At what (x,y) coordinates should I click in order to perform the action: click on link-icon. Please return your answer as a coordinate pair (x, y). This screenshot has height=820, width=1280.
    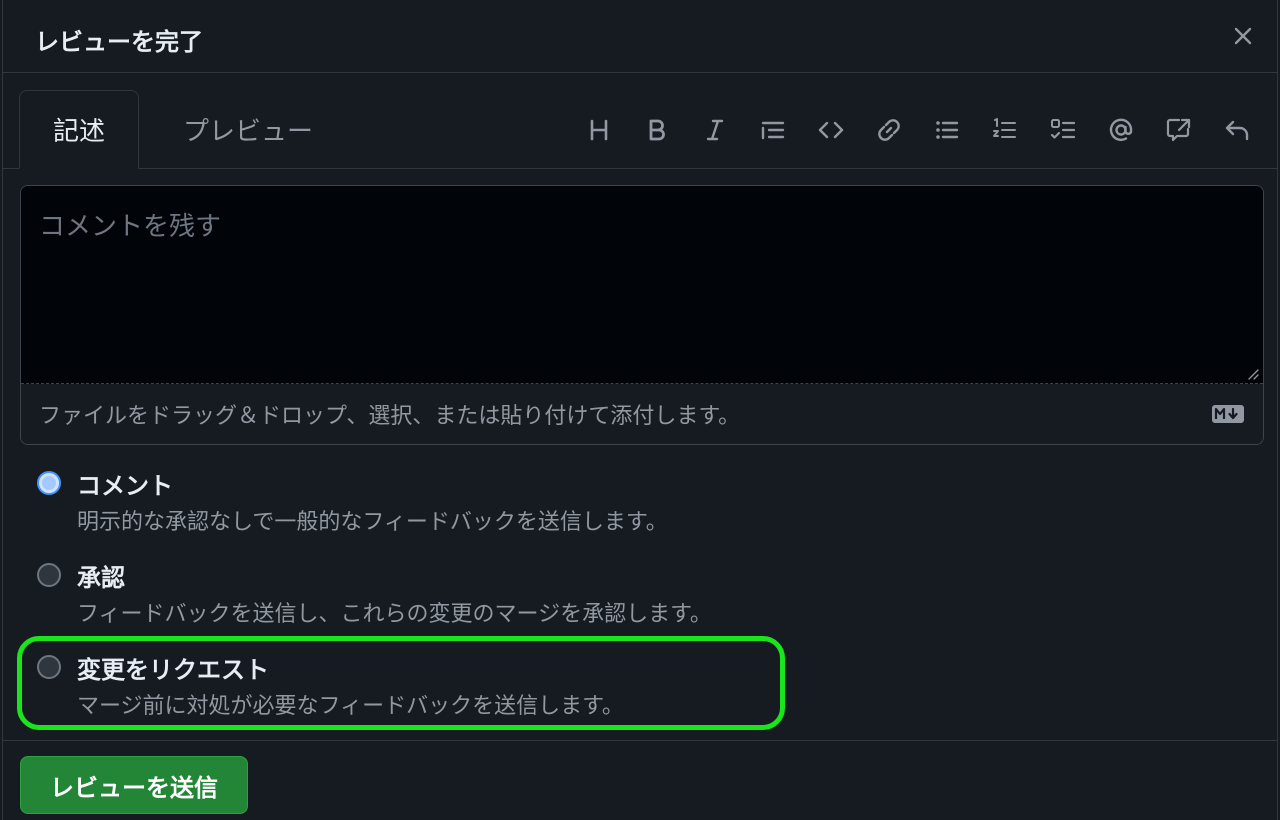
    Looking at the image, I should click on (889, 130).